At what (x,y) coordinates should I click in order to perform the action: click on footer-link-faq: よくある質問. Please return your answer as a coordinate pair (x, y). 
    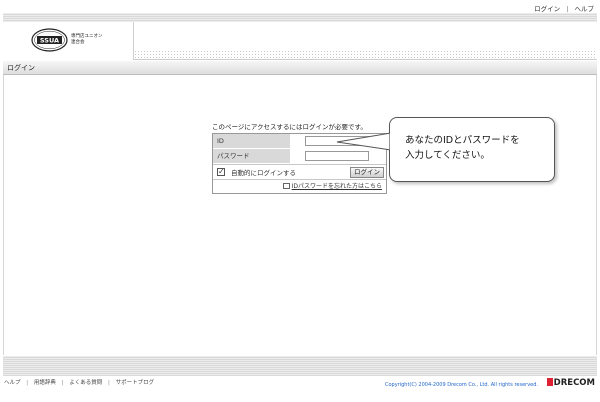
    Looking at the image, I should click on (85, 383).